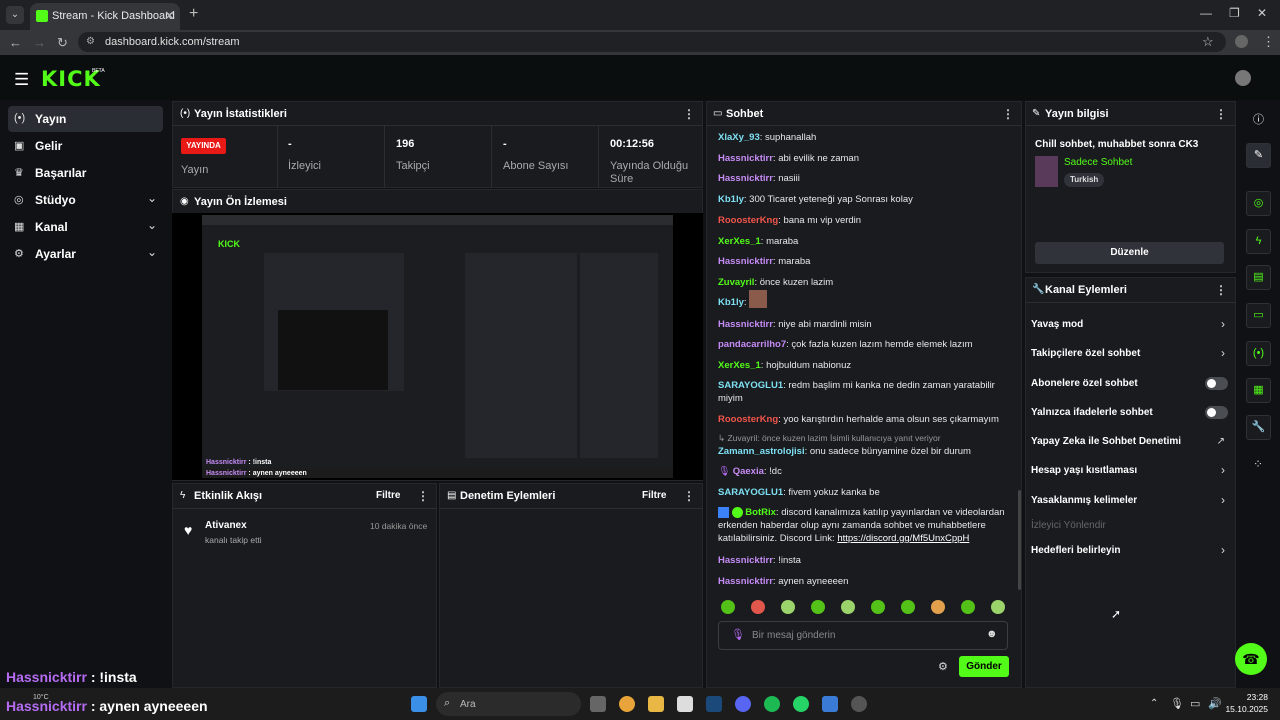 This screenshot has width=1280, height=720. I want to click on browser-menu-icon: ⋮, so click(1268, 42).